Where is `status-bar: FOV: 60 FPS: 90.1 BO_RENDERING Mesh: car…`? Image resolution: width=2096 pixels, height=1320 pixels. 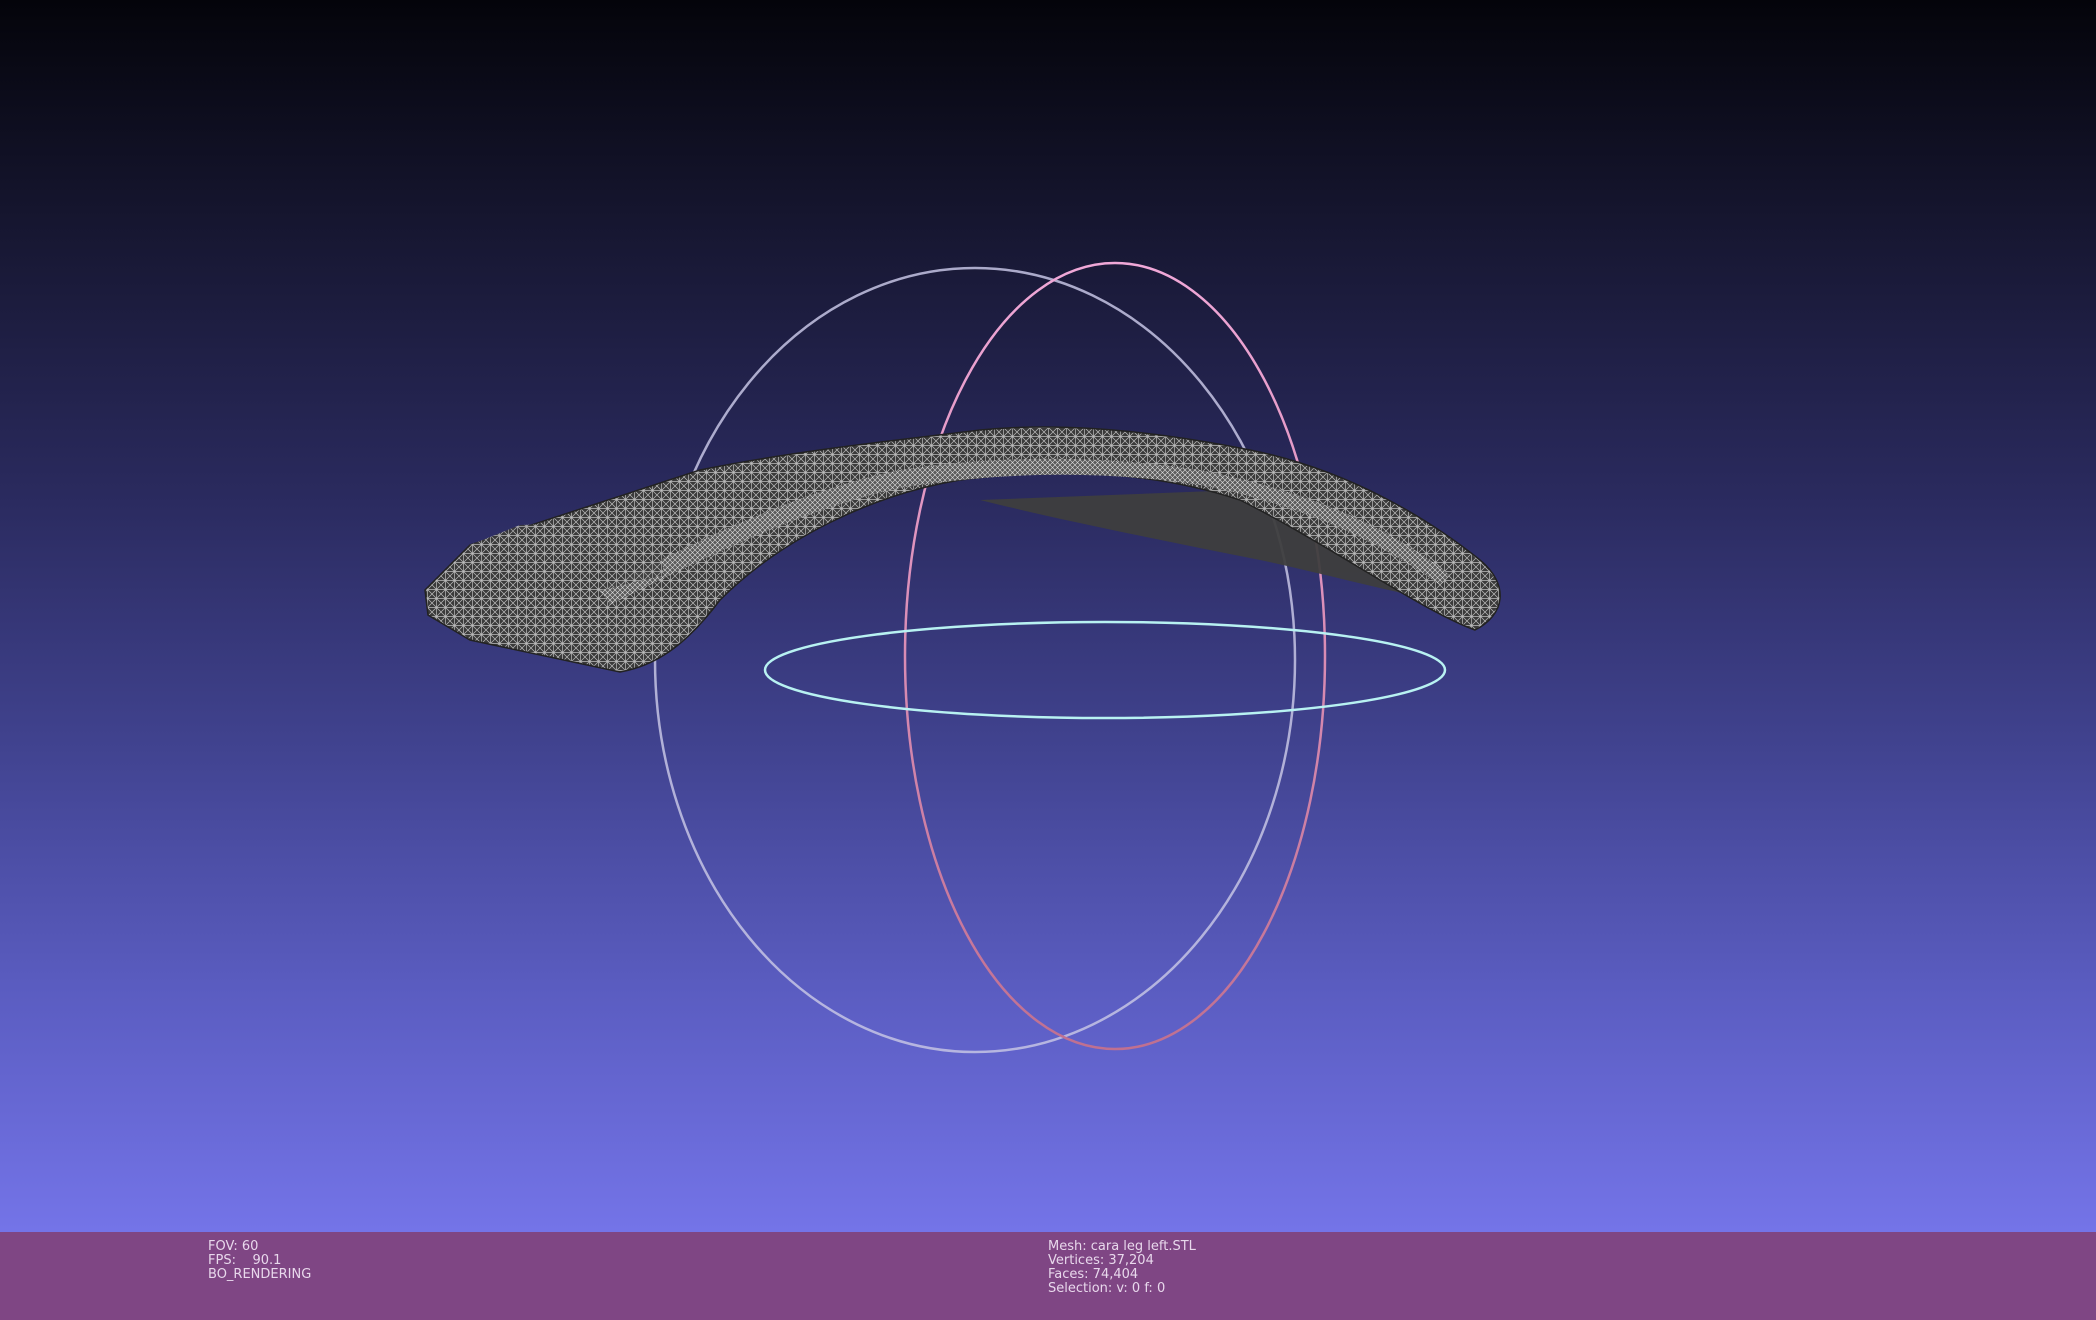 status-bar: FOV: 60 FPS: 90.1 BO_RENDERING Mesh: car… is located at coordinates (1048, 1276).